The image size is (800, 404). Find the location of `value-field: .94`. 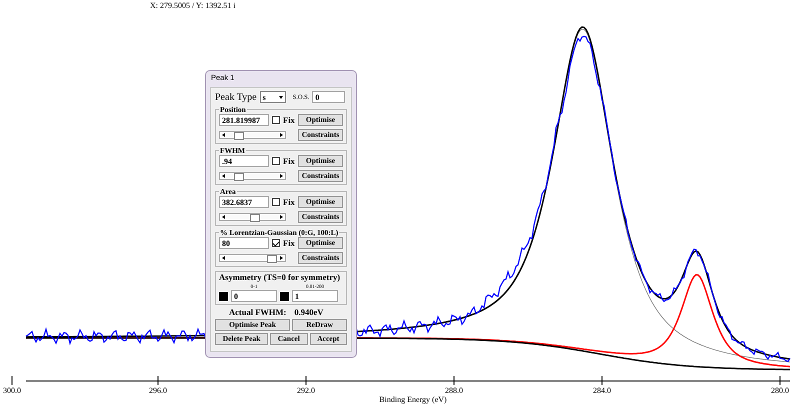

value-field: .94 is located at coordinates (244, 161).